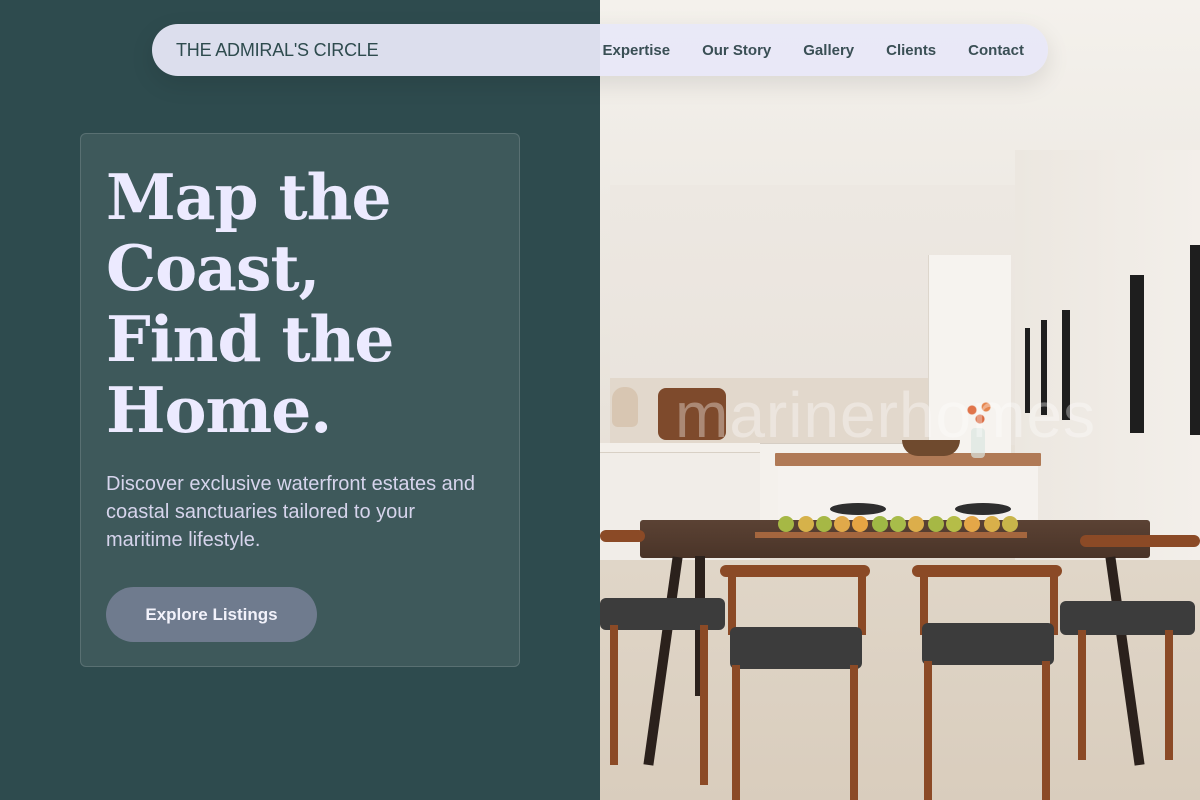 This screenshot has height=800, width=1200. What do you see at coordinates (891, 535) in the screenshot?
I see `photo-tray` at bounding box center [891, 535].